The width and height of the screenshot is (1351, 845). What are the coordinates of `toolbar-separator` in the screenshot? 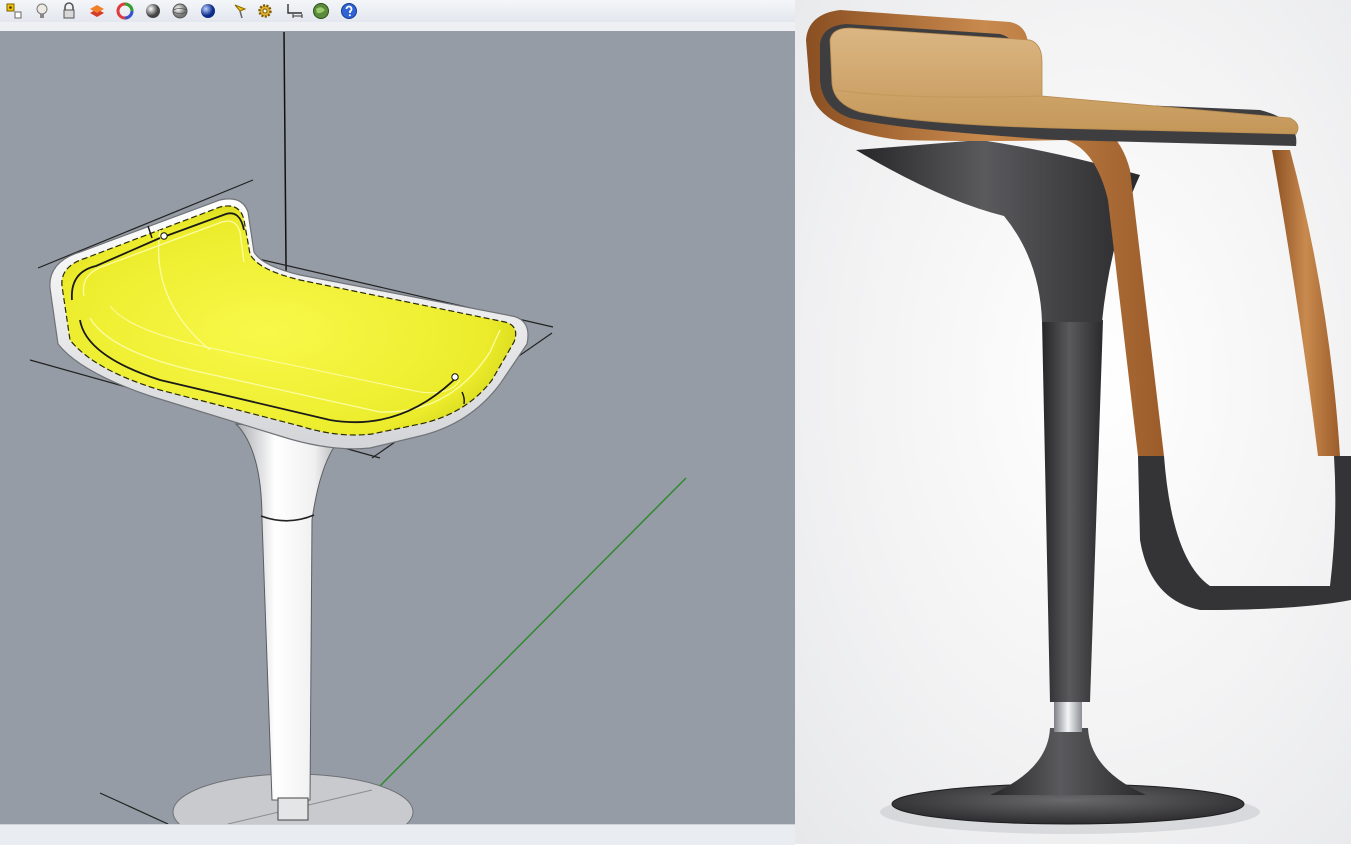 It's located at (397, 26).